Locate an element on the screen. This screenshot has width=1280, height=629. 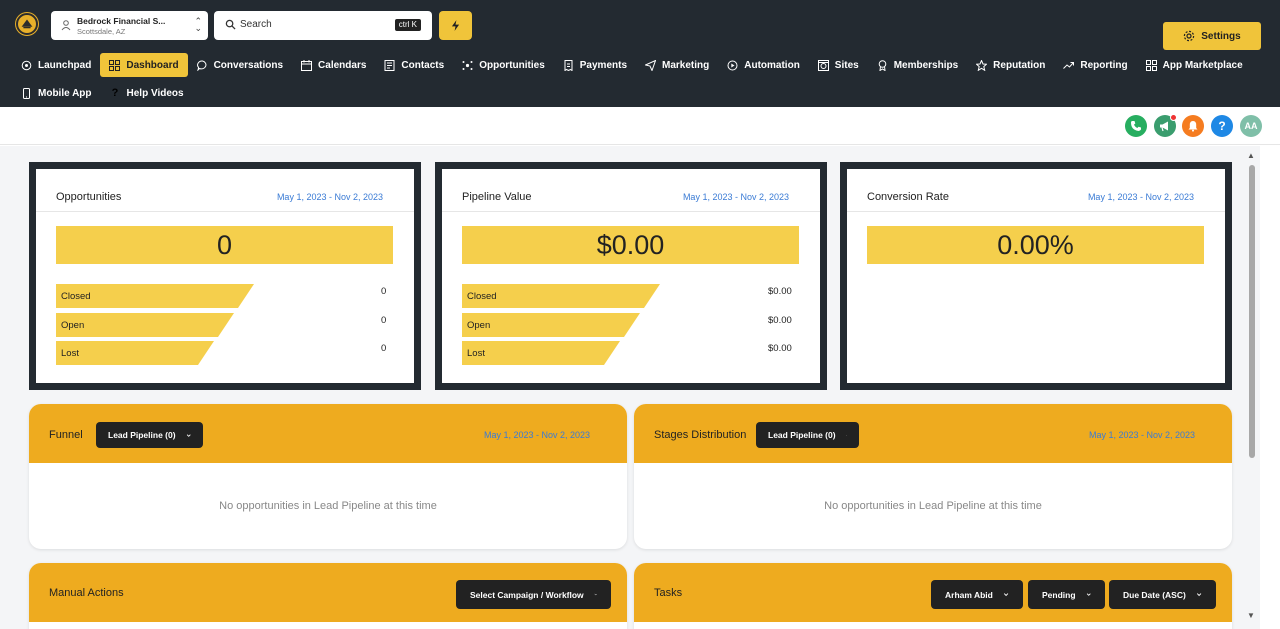
phone-icon is located at coordinates (1136, 126).